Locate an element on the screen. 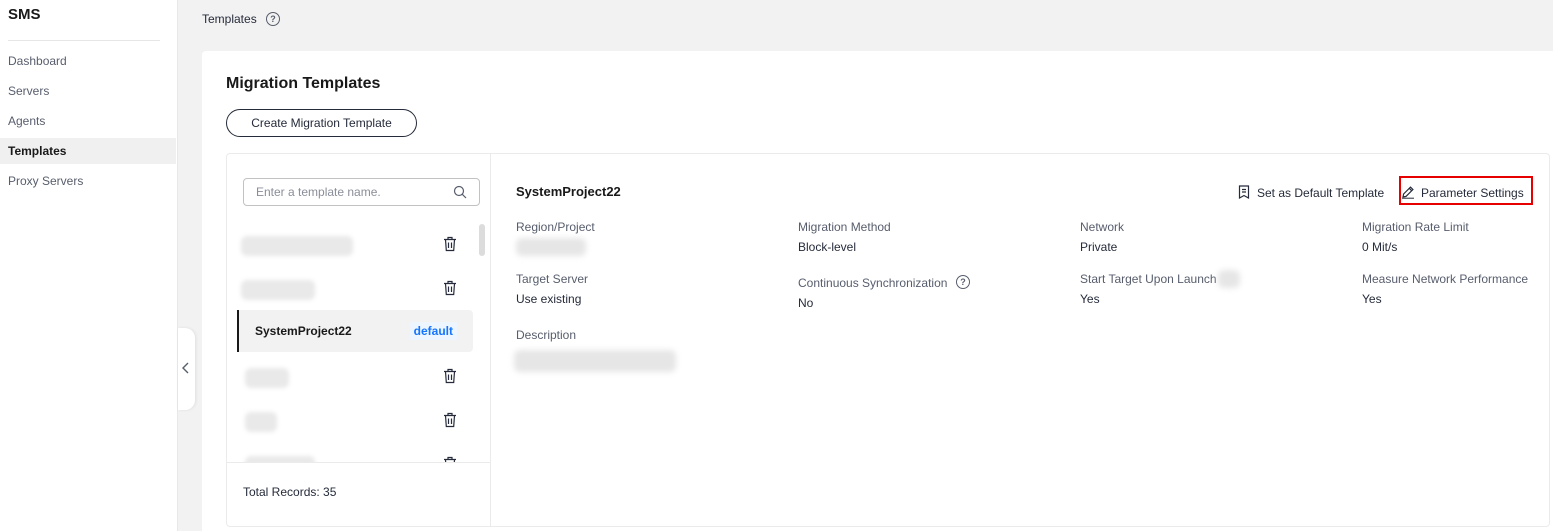 The height and width of the screenshot is (531, 1553). sidebar-item-servers: Servers is located at coordinates (88, 91).